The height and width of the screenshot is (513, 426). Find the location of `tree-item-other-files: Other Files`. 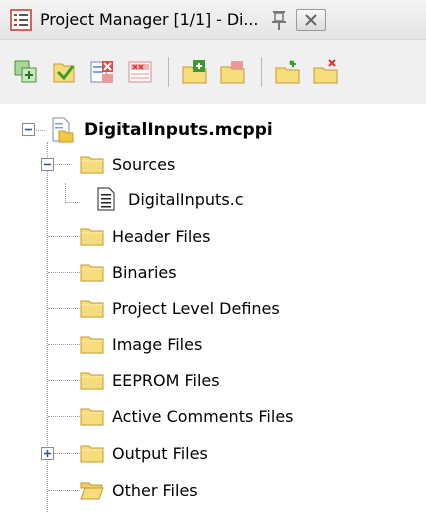

tree-item-other-files: Other Files is located at coordinates (139, 490).